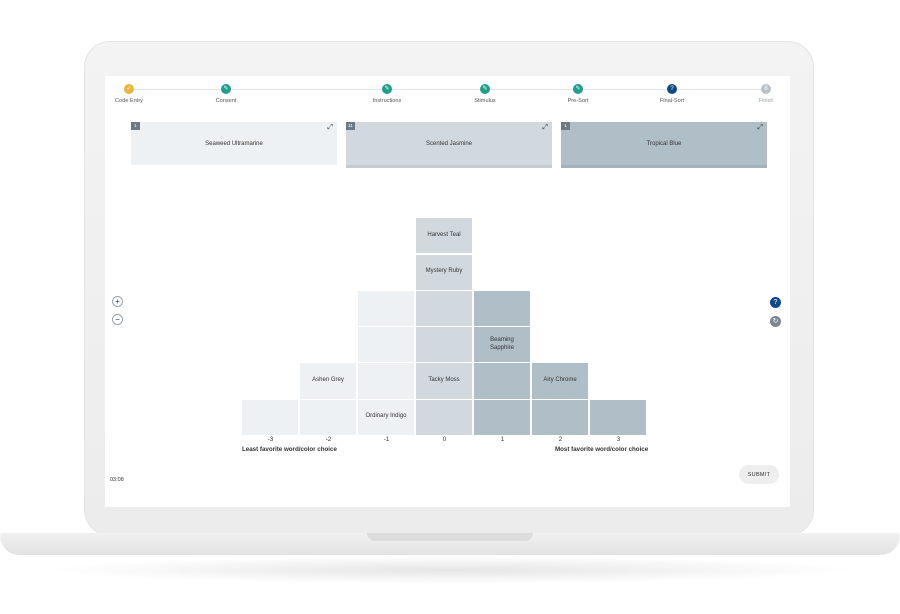  What do you see at coordinates (444, 439) in the screenshot?
I see `column-label: 0` at bounding box center [444, 439].